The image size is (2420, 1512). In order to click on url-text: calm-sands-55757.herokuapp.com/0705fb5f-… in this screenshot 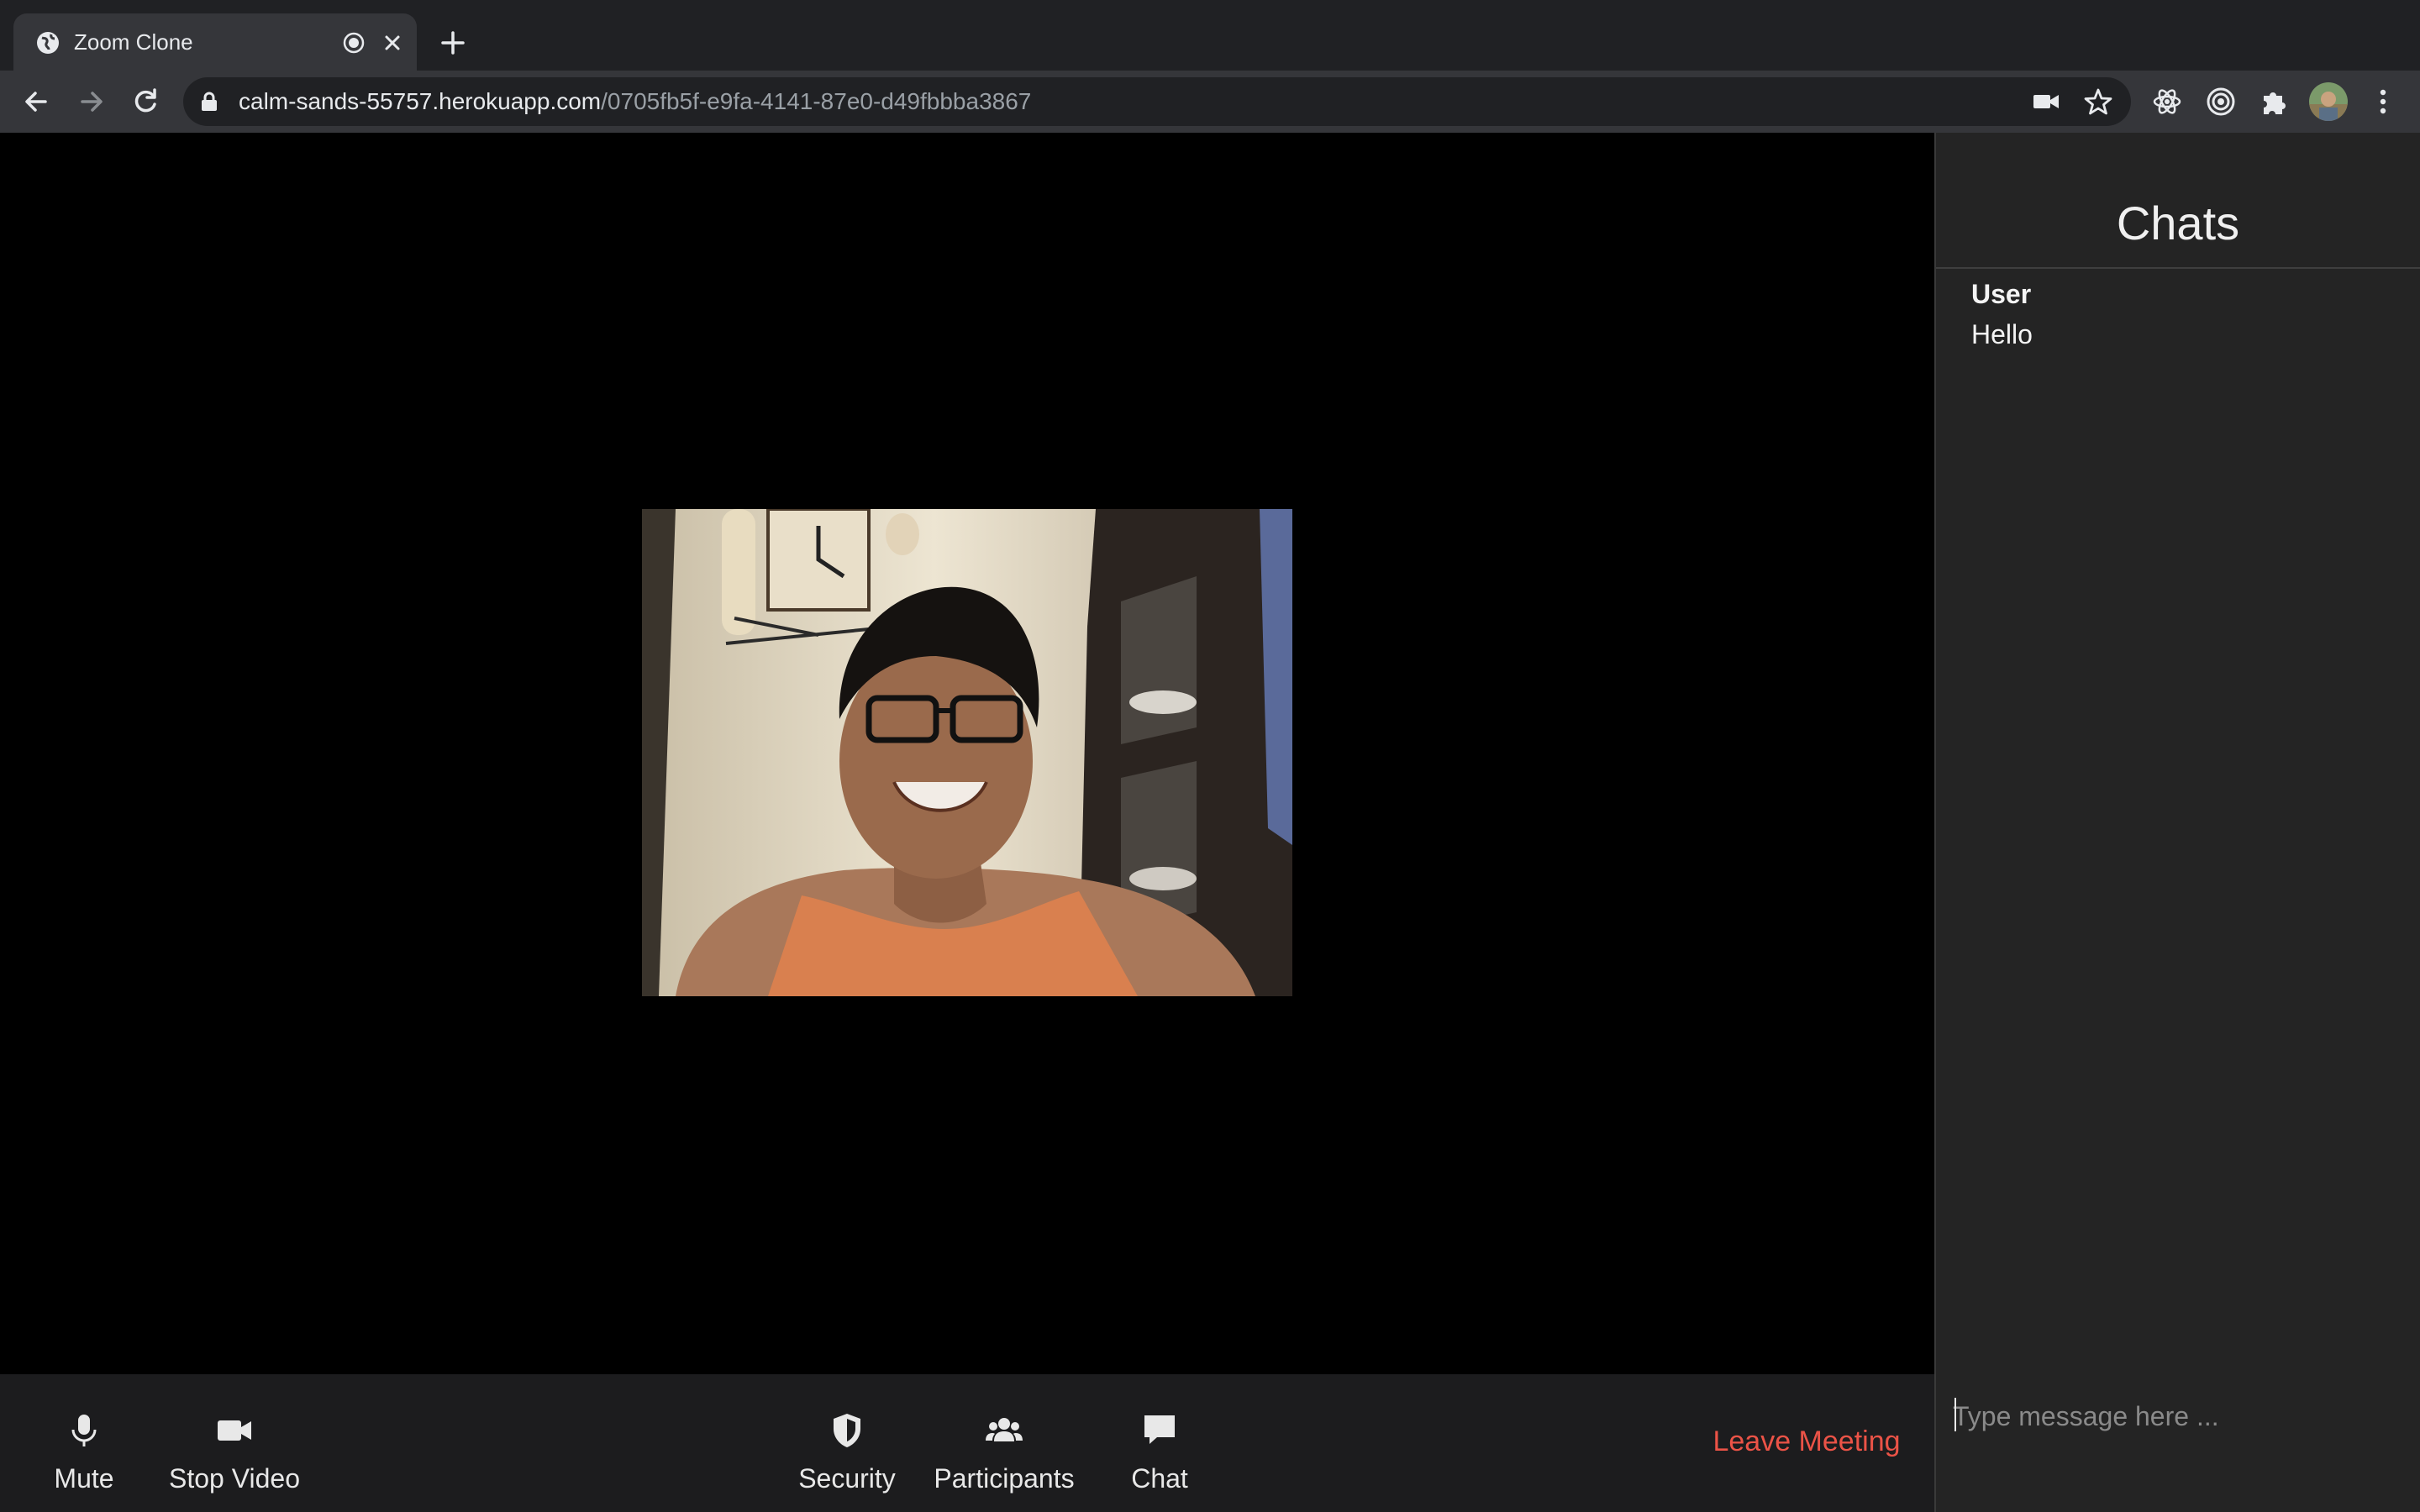, I will do `click(635, 101)`.